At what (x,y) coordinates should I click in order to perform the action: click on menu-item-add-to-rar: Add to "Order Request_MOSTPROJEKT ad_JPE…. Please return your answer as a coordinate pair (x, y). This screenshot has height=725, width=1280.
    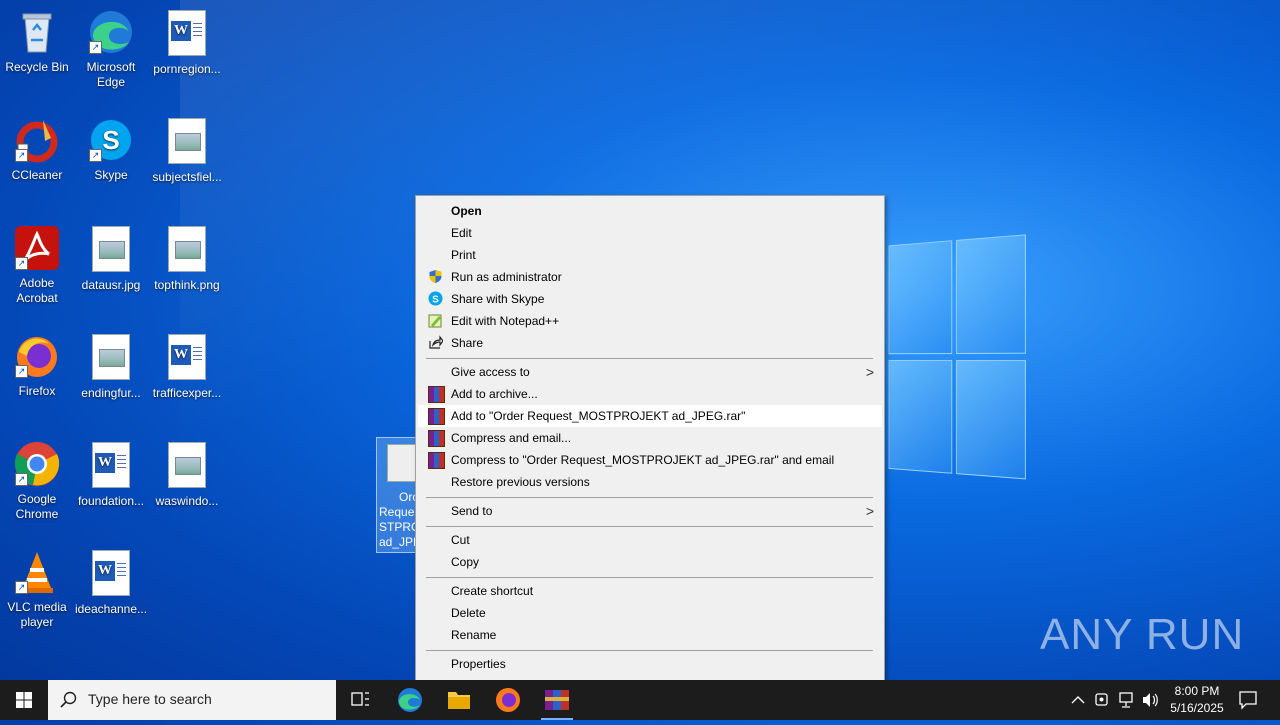
    Looking at the image, I should click on (650, 416).